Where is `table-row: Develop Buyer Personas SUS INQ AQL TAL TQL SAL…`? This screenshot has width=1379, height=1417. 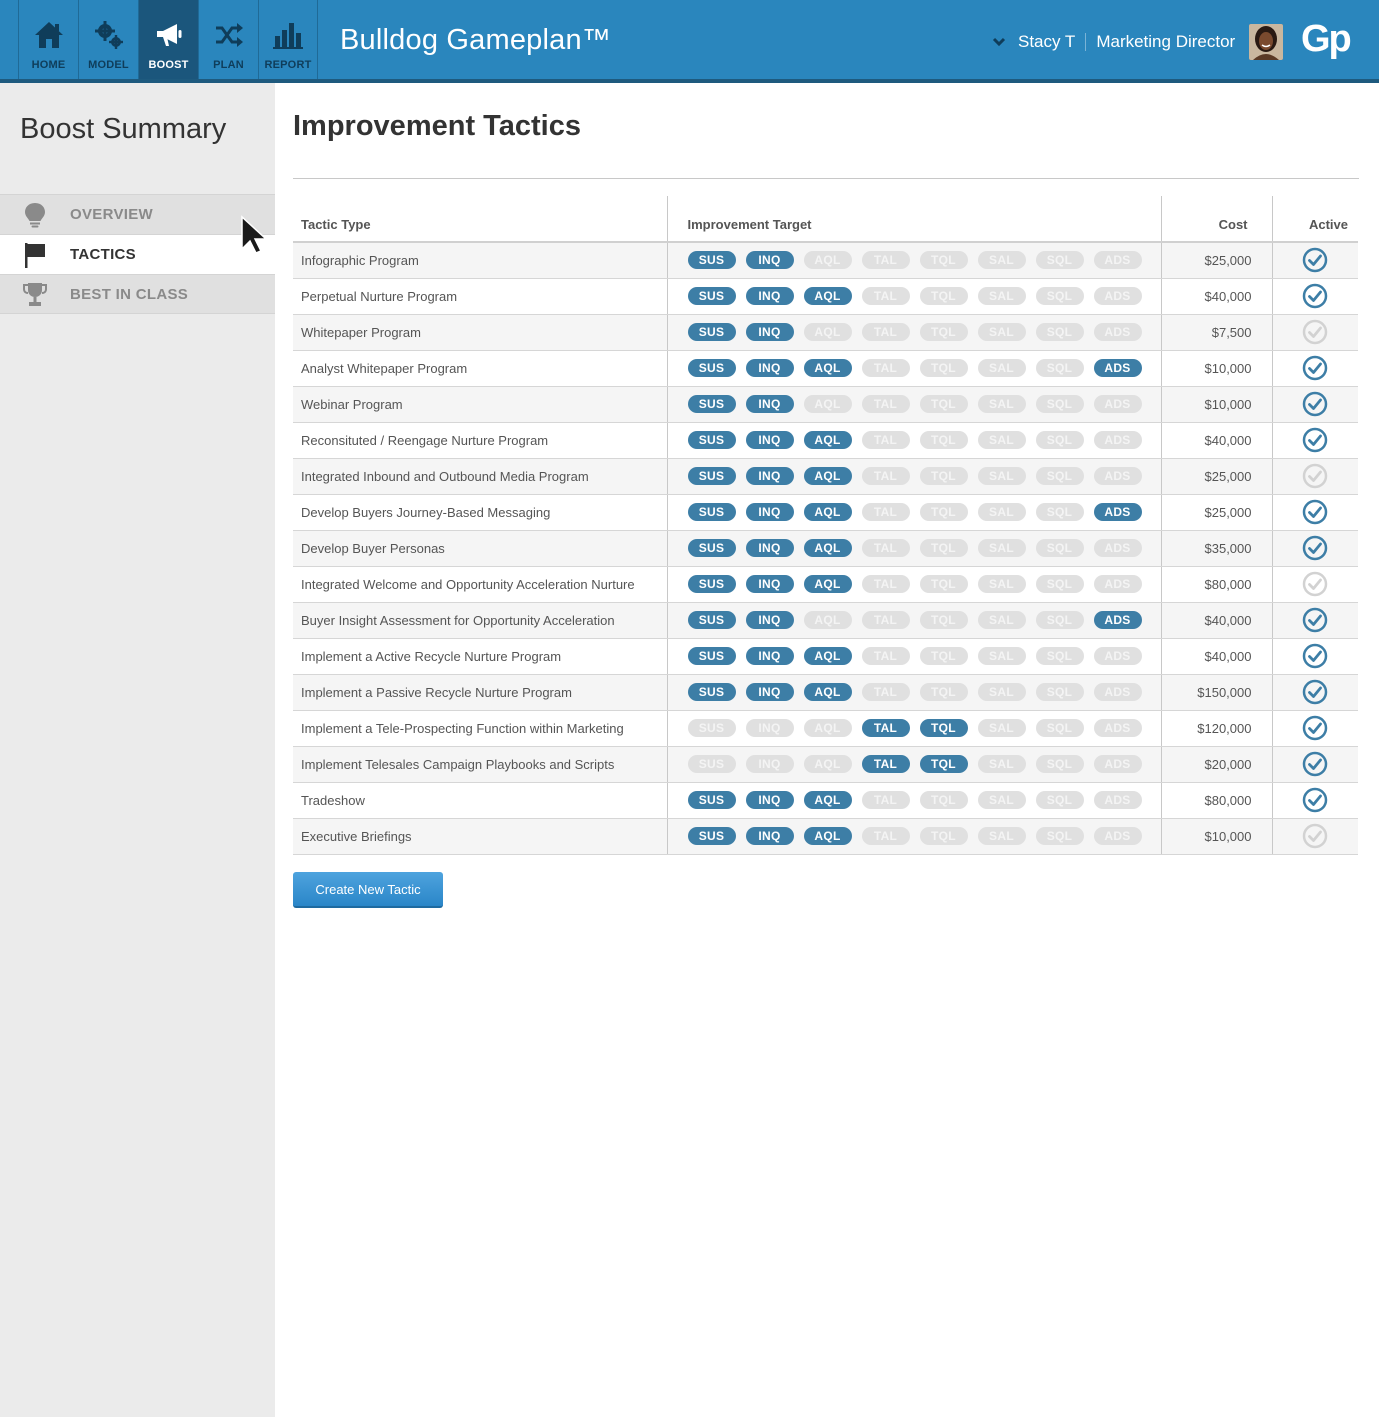 table-row: Develop Buyer Personas SUS INQ AQL TAL TQL SAL… is located at coordinates (825, 548).